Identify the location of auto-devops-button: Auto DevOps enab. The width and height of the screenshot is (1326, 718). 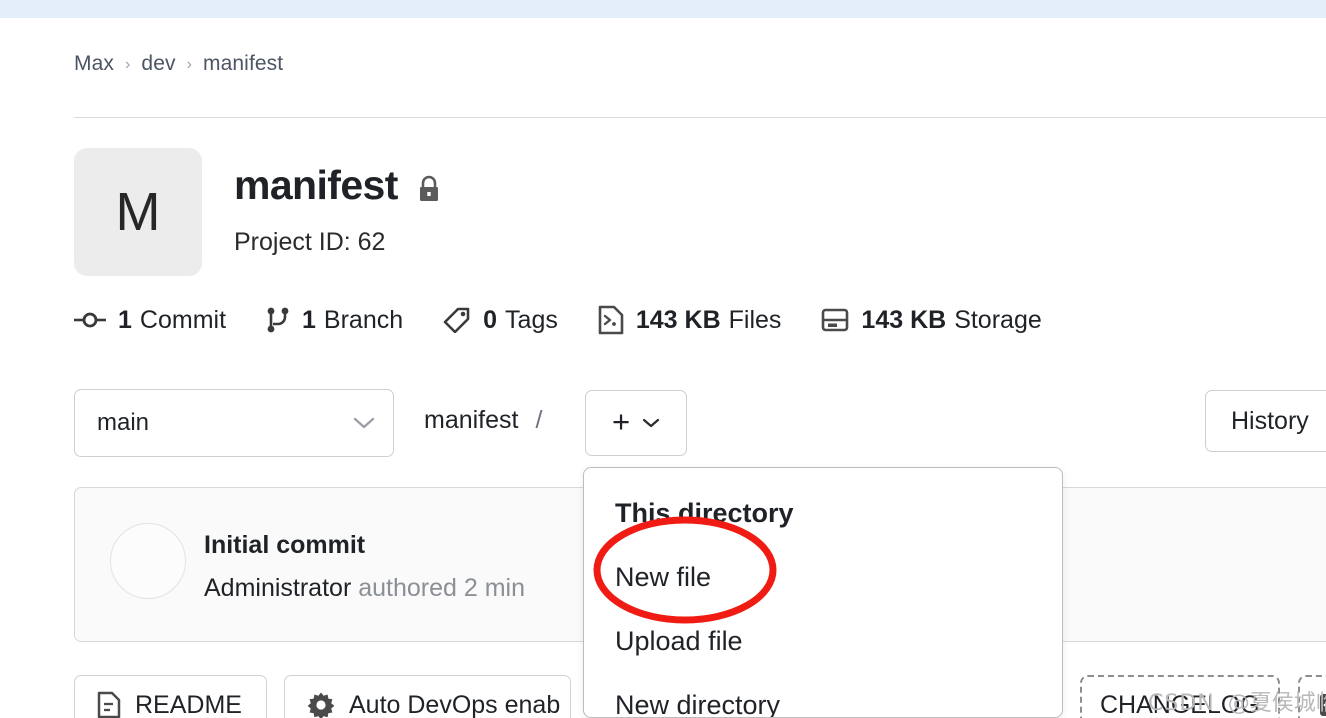
(428, 696).